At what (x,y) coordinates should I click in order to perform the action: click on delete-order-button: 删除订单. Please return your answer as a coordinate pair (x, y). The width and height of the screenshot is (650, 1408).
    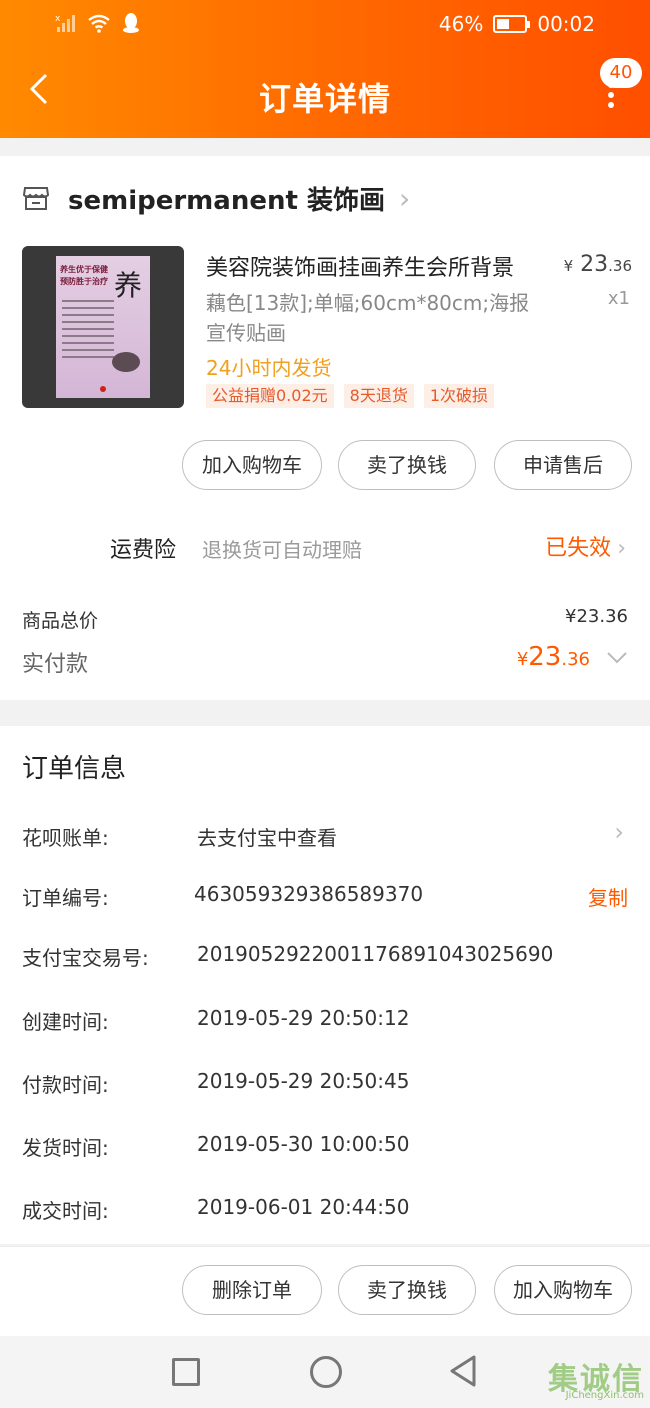
    Looking at the image, I should click on (252, 1290).